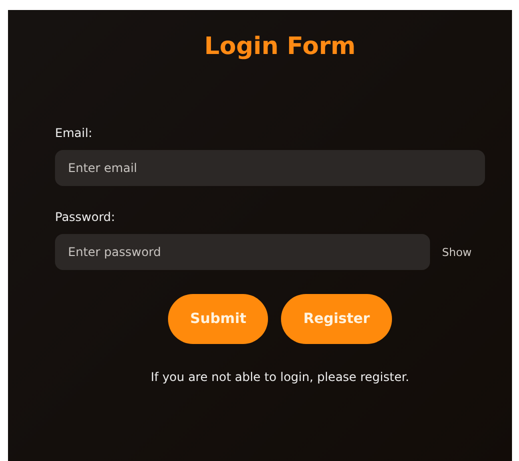 Image resolution: width=519 pixels, height=461 pixels. What do you see at coordinates (280, 46) in the screenshot?
I see `form-title: Login Form` at bounding box center [280, 46].